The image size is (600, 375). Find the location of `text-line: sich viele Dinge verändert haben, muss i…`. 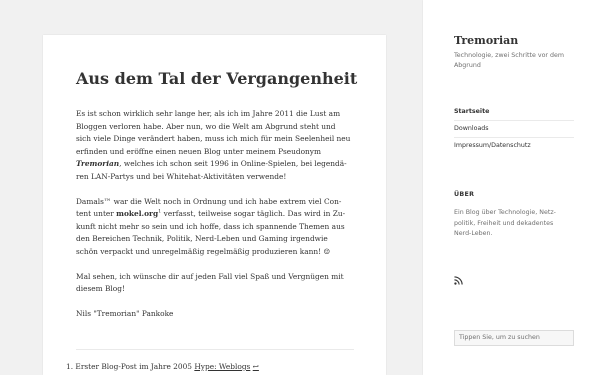

text-line: sich viele Dinge verändert haben, muss i… is located at coordinates (213, 138).